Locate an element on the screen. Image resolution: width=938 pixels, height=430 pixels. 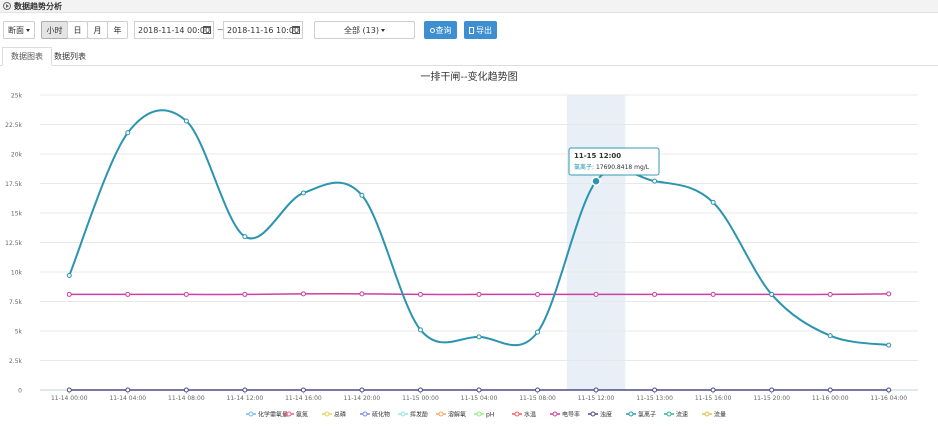
x-tick-label: 11-14 20:00 is located at coordinates (362, 398).